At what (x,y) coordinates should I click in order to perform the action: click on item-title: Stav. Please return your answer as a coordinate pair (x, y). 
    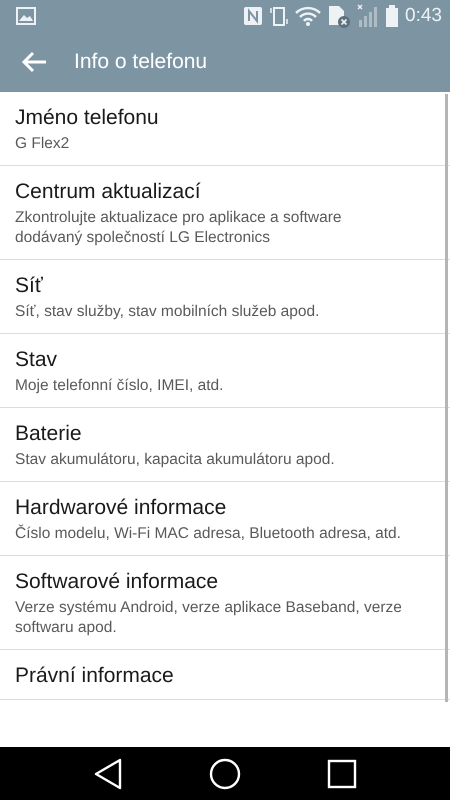
    Looking at the image, I should click on (36, 360).